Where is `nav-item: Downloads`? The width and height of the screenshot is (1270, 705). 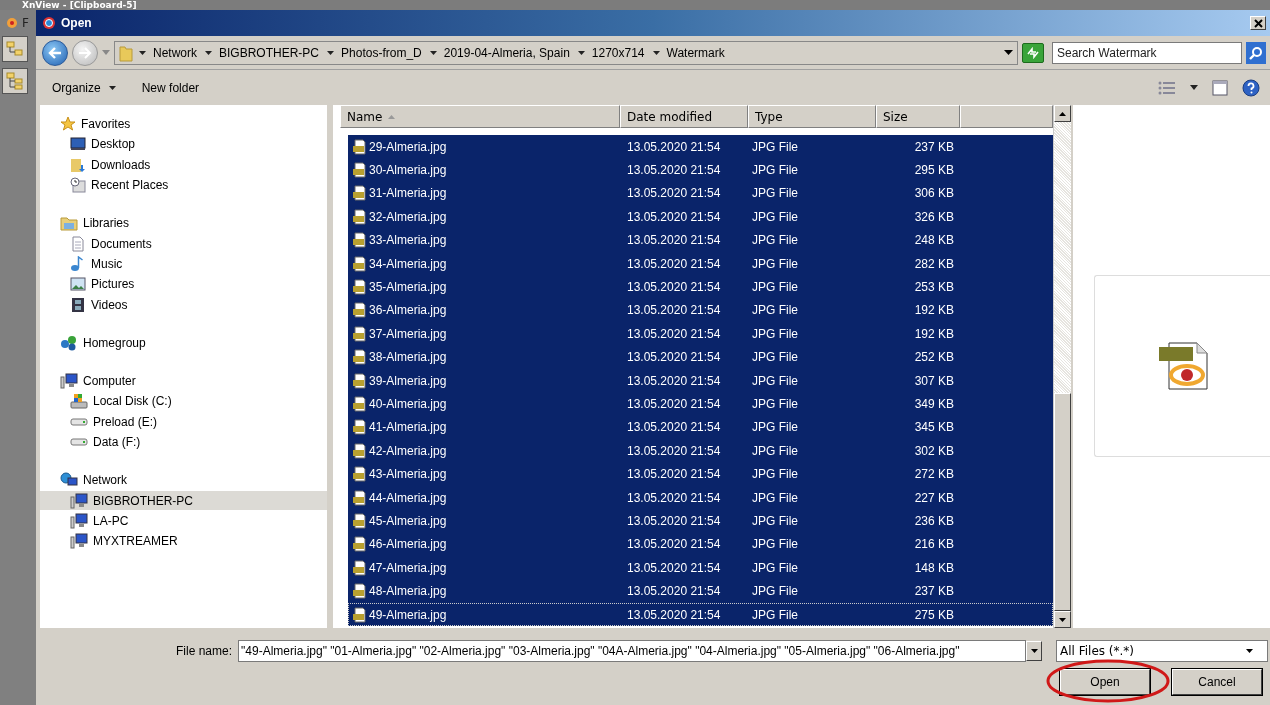 nav-item: Downloads is located at coordinates (183, 164).